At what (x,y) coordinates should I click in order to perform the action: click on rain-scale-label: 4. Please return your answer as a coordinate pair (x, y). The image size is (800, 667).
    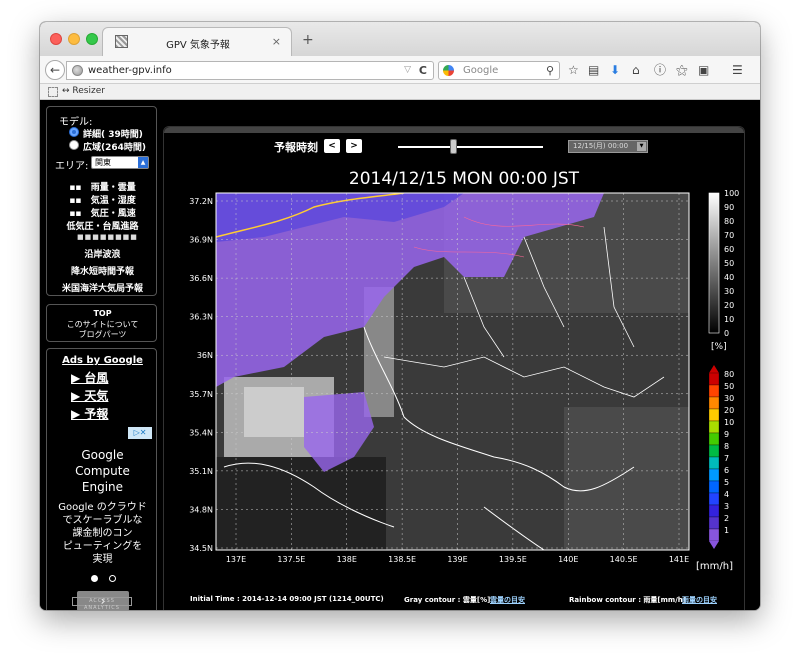
    Looking at the image, I should click on (726, 494).